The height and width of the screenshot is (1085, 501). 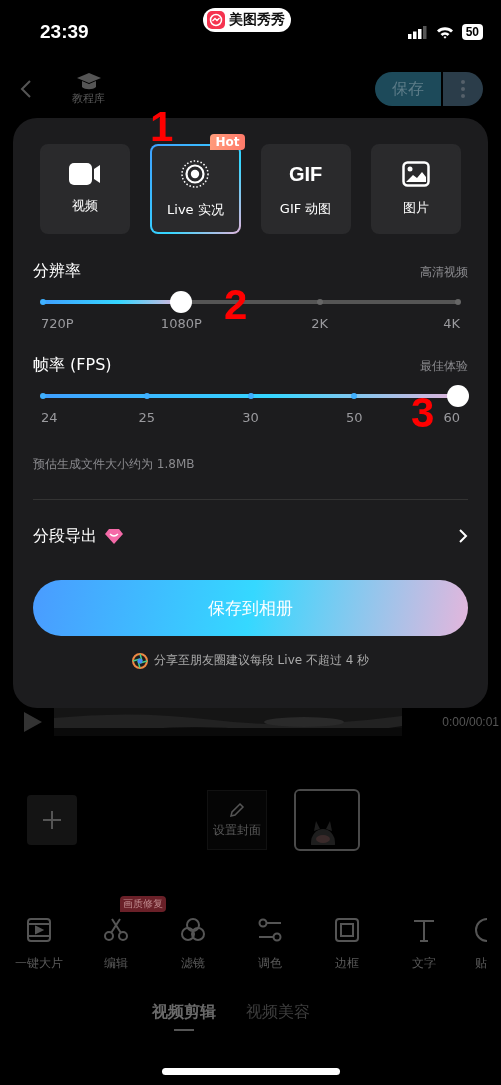 What do you see at coordinates (88, 98) in the screenshot?
I see `tutorial-label: 教程库` at bounding box center [88, 98].